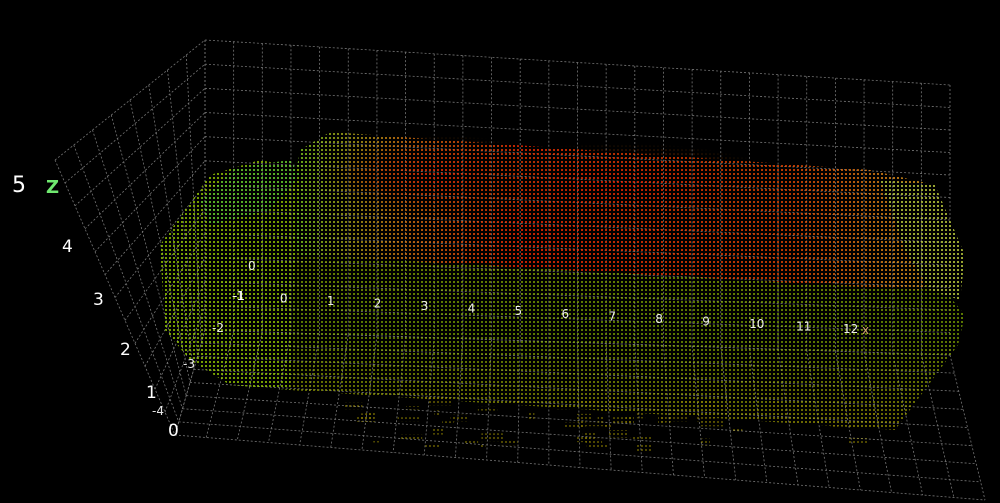  I want to click on x-tick-label: 1, so click(331, 301).